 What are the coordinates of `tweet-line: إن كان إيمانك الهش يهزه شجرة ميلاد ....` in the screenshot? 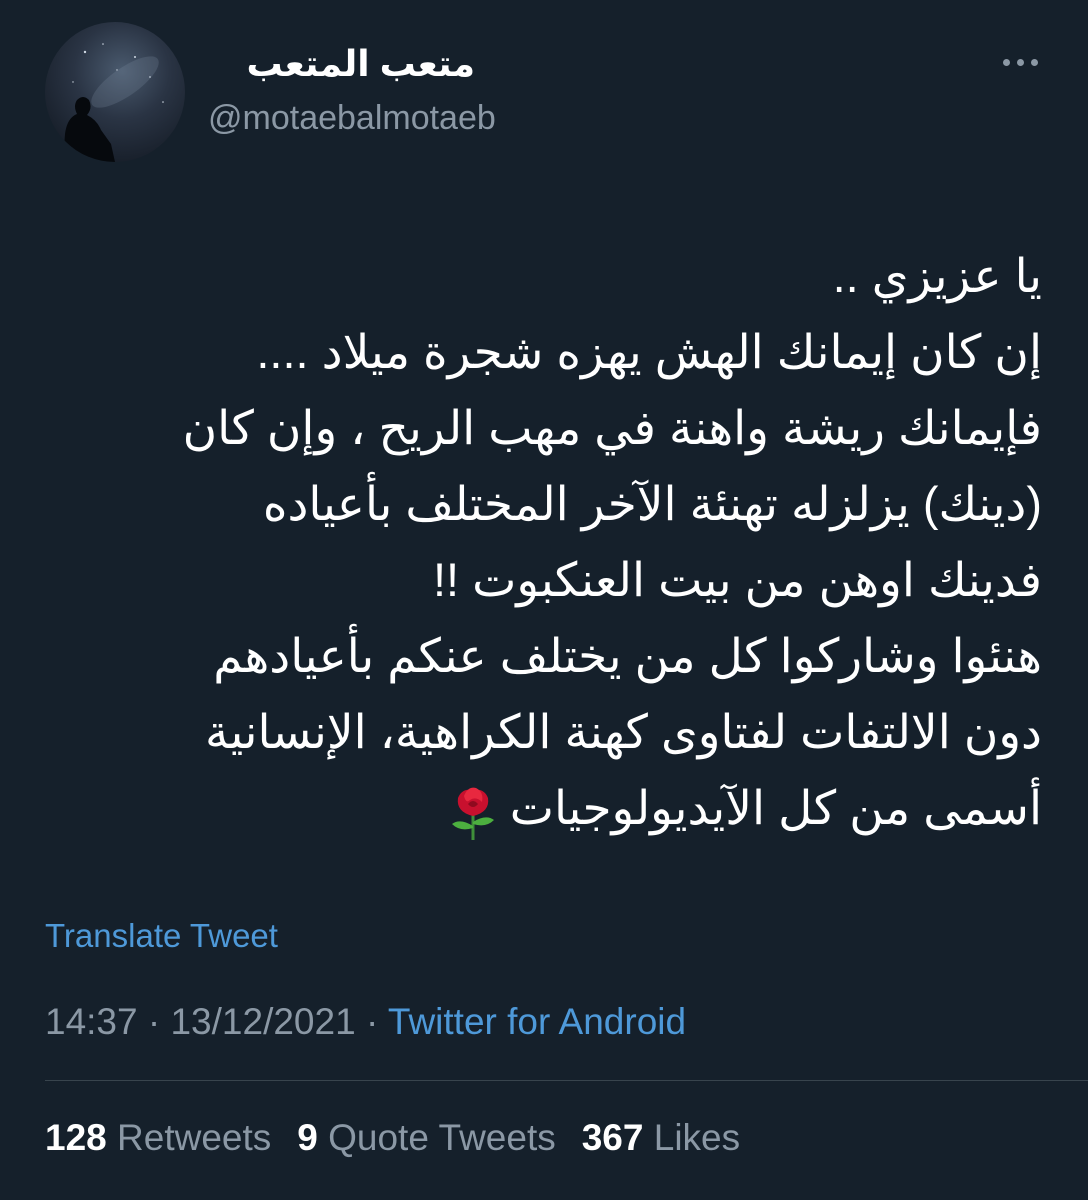 It's located at (649, 351).